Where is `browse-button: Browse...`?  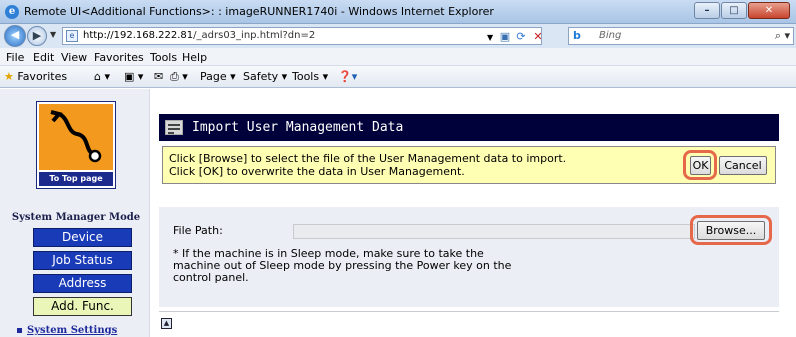
browse-button: Browse... is located at coordinates (731, 230).